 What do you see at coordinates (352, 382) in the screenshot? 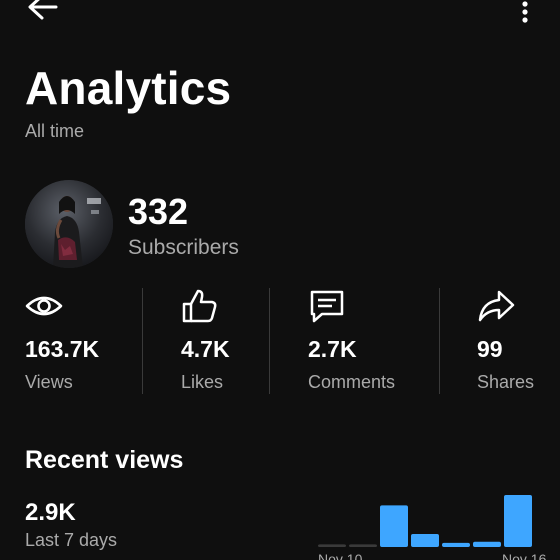
I see `comments-label: Comments` at bounding box center [352, 382].